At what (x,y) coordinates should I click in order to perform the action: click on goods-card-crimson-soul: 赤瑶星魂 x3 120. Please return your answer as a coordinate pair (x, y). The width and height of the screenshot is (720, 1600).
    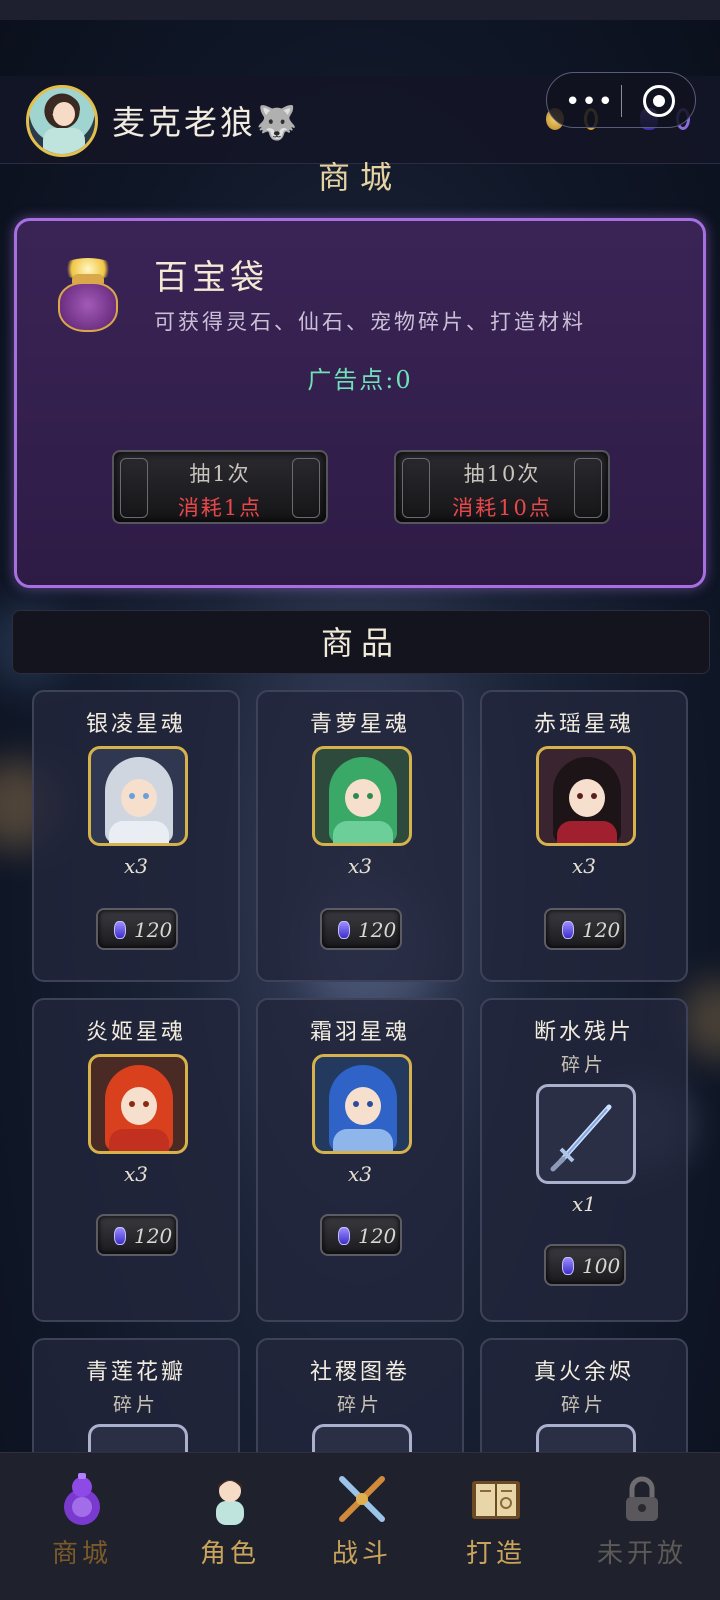
    Looking at the image, I should click on (584, 836).